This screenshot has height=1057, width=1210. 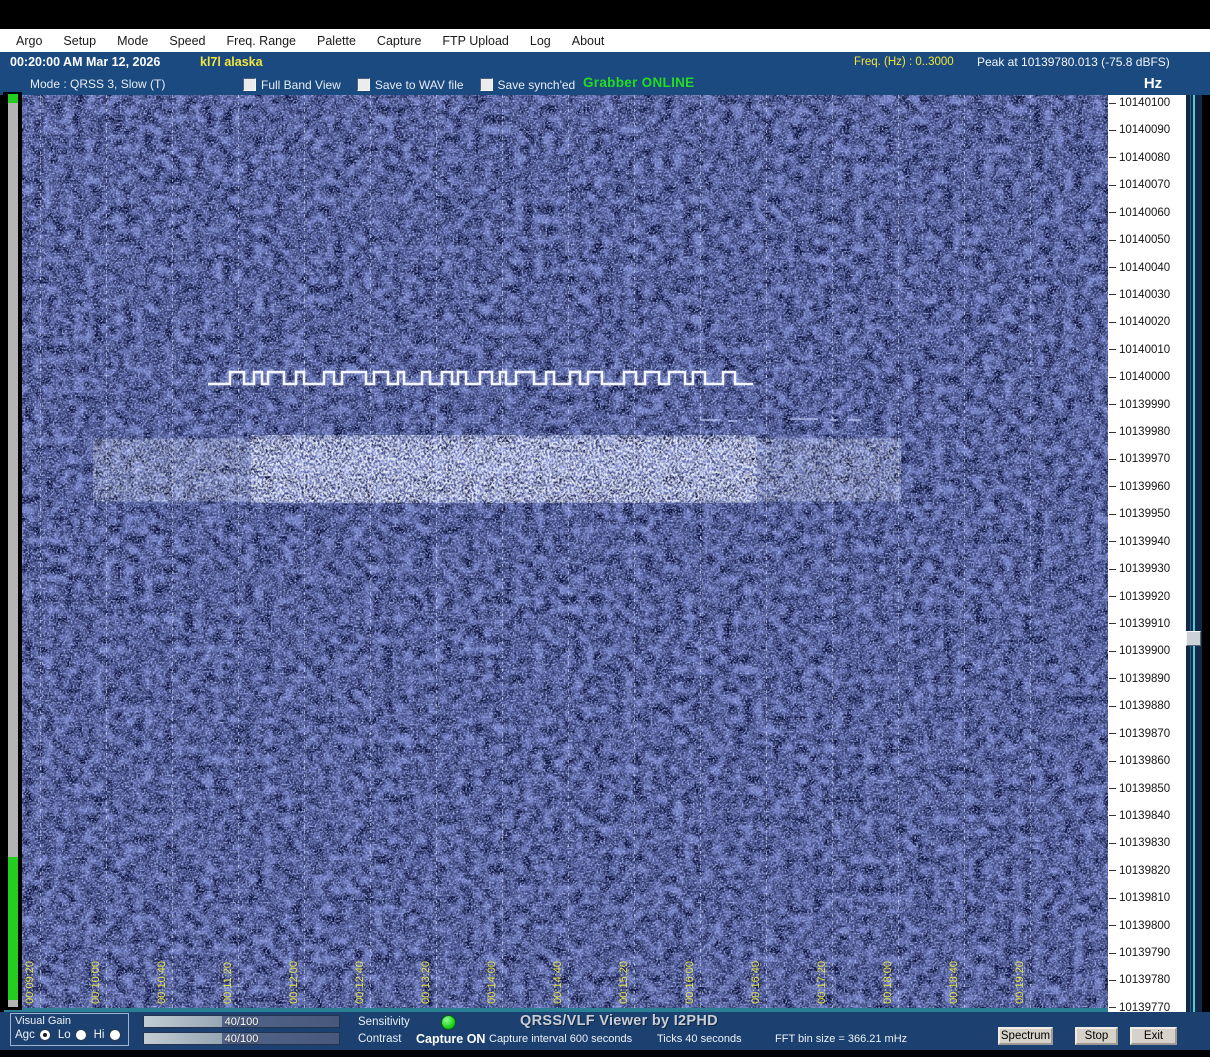 I want to click on menu-item-about: About, so click(x=588, y=41).